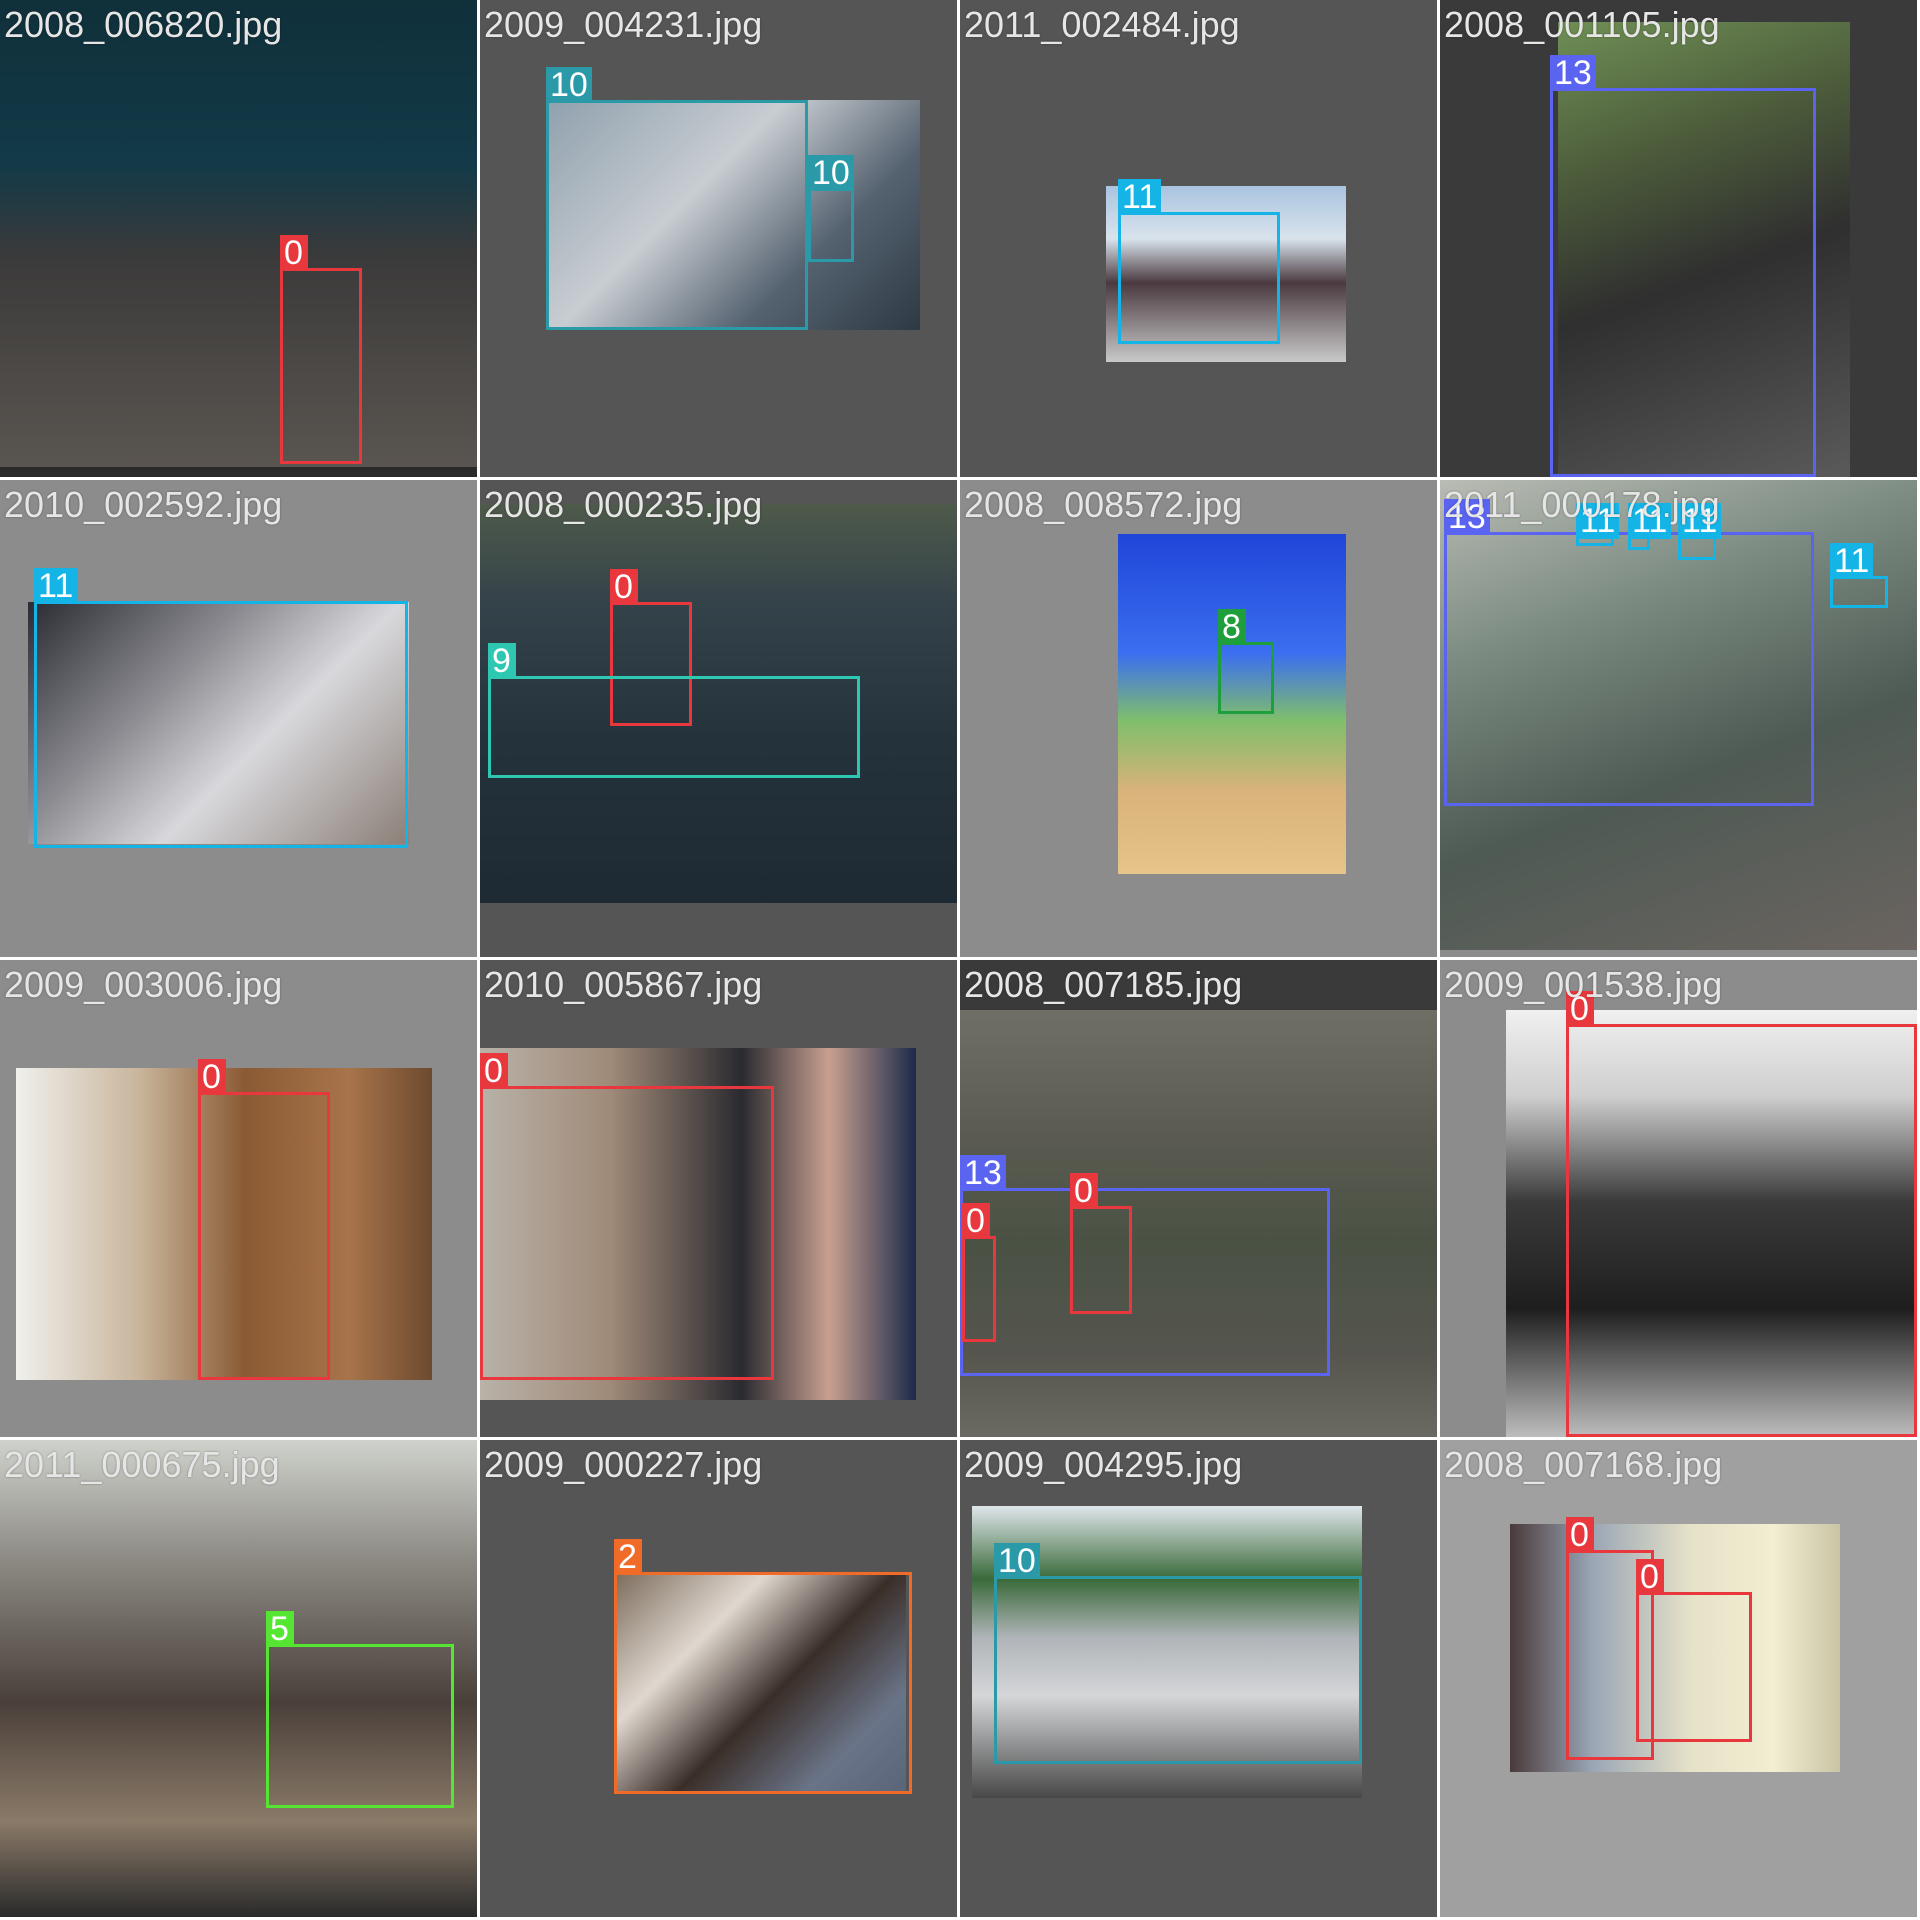  I want to click on image-filename: 2011_002484.jpg, so click(1102, 24).